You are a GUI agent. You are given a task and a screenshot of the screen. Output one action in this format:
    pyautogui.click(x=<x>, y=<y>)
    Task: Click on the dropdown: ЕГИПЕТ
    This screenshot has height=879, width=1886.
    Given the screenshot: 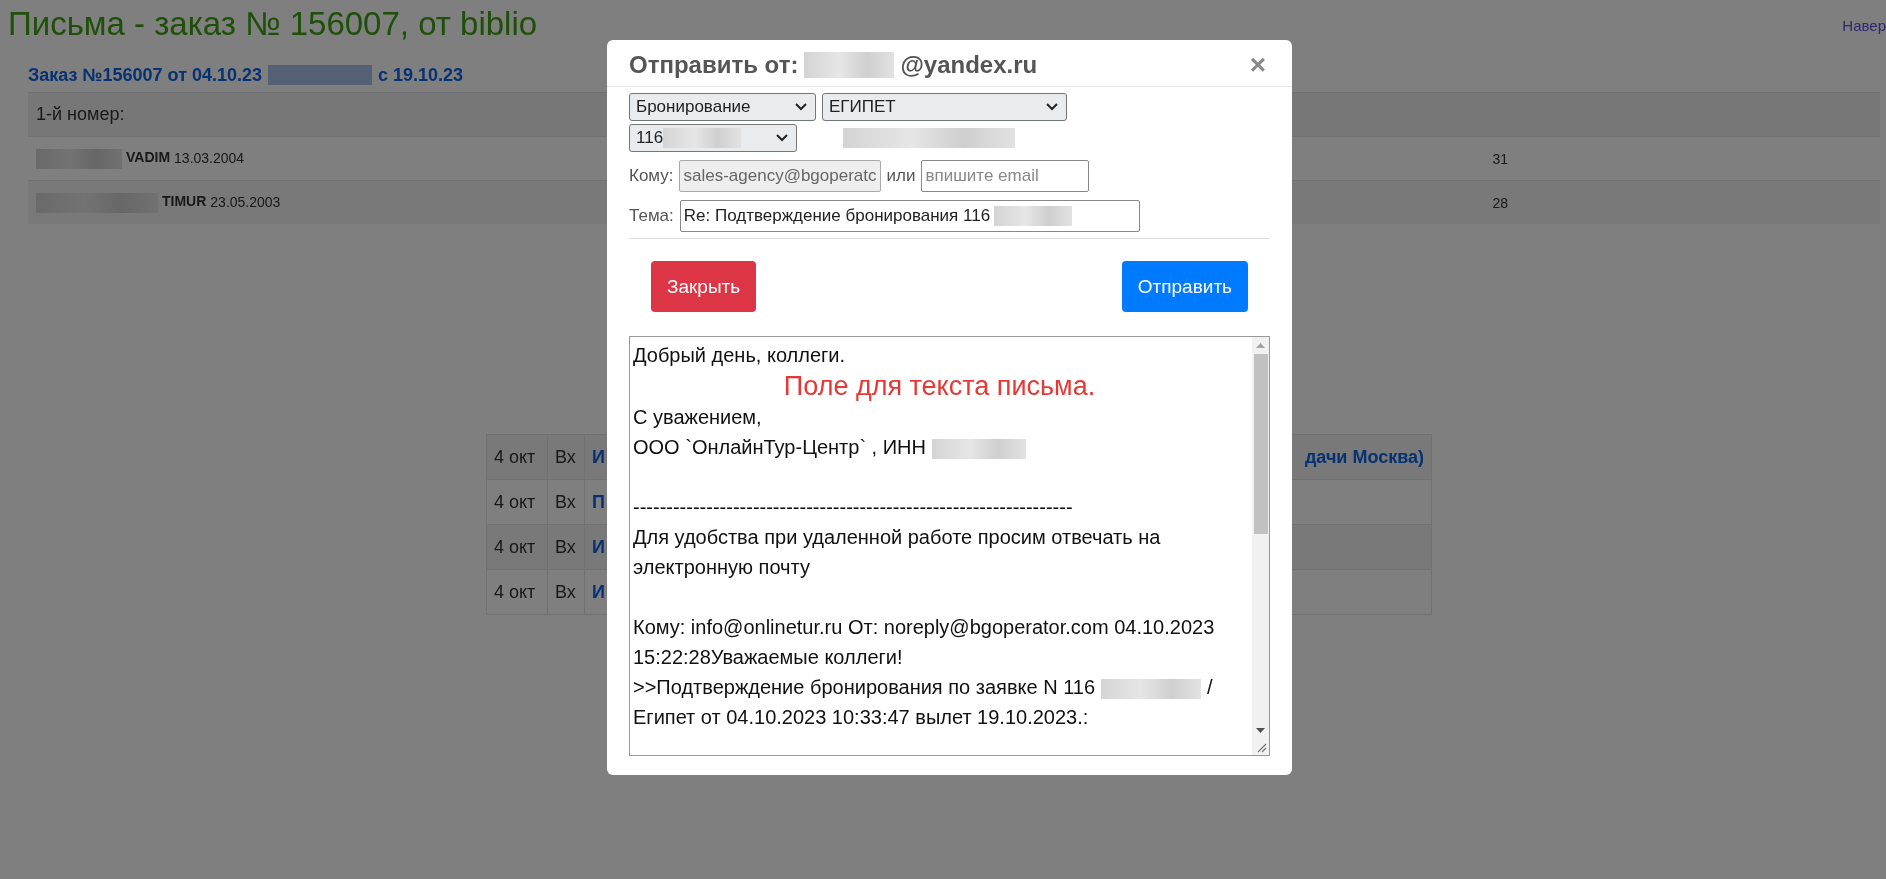 What is the action you would take?
    pyautogui.click(x=944, y=107)
    